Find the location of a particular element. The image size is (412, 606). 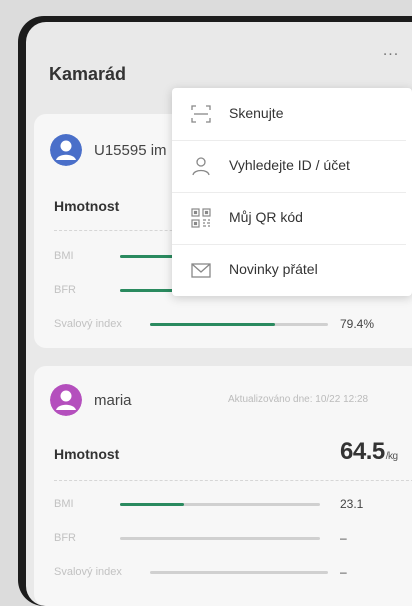

bfr-progress-bar is located at coordinates (220, 538).